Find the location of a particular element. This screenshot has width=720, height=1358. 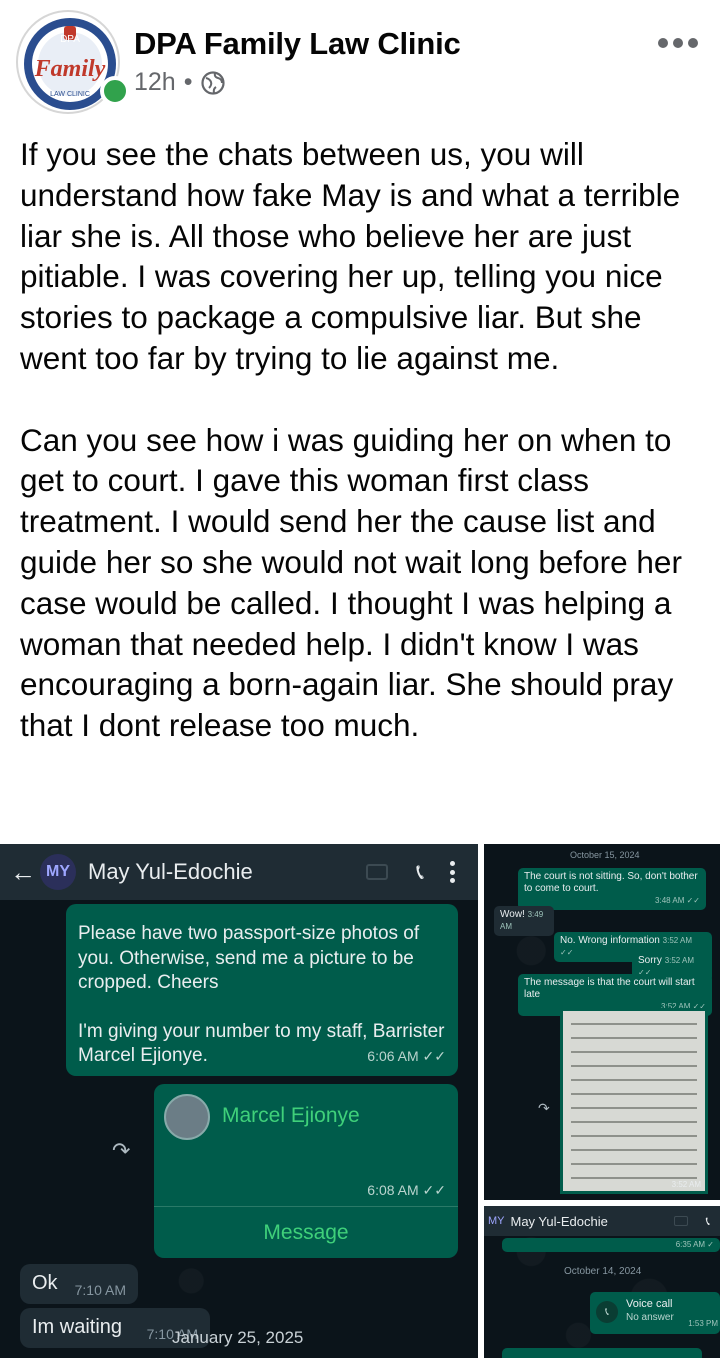

message-time: 7:10 AM is located at coordinates (100, 1290).